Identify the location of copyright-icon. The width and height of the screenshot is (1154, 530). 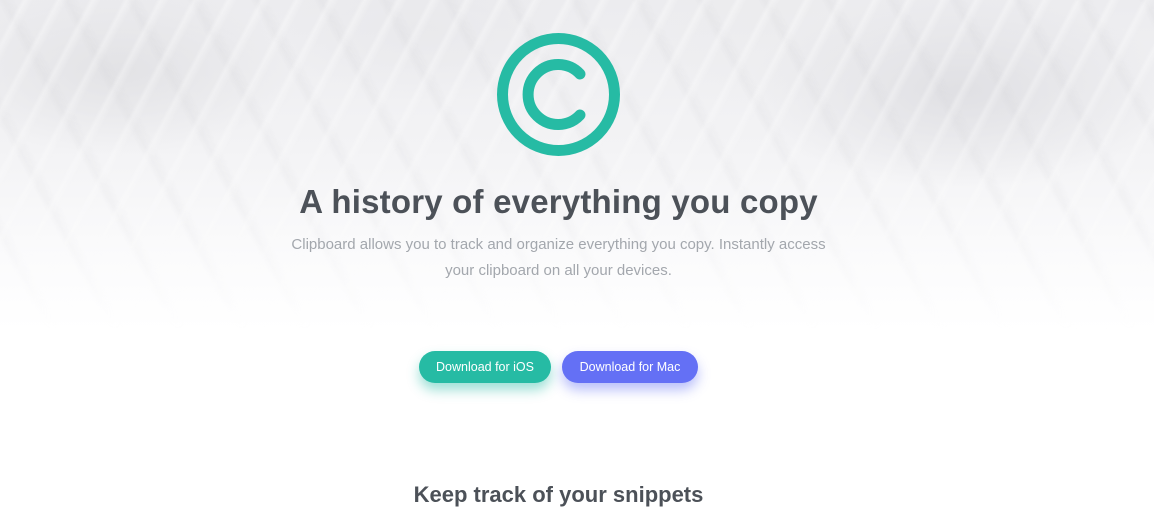
(558, 94).